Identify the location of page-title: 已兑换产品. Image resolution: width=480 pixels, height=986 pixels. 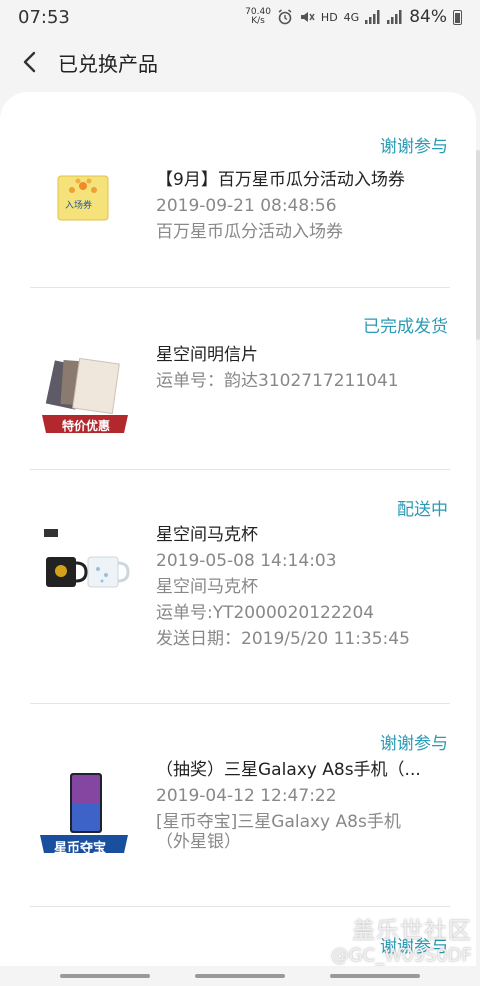
(108, 63).